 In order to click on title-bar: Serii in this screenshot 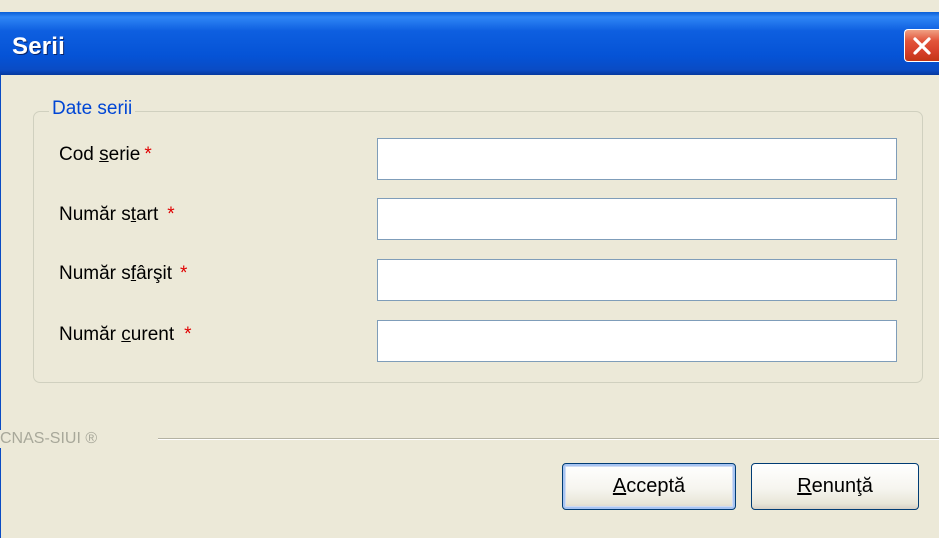, I will do `click(469, 43)`.